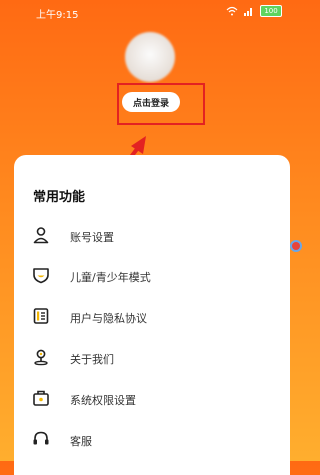 Image resolution: width=320 pixels, height=475 pixels. What do you see at coordinates (81, 441) in the screenshot?
I see `menu-label: 客服` at bounding box center [81, 441].